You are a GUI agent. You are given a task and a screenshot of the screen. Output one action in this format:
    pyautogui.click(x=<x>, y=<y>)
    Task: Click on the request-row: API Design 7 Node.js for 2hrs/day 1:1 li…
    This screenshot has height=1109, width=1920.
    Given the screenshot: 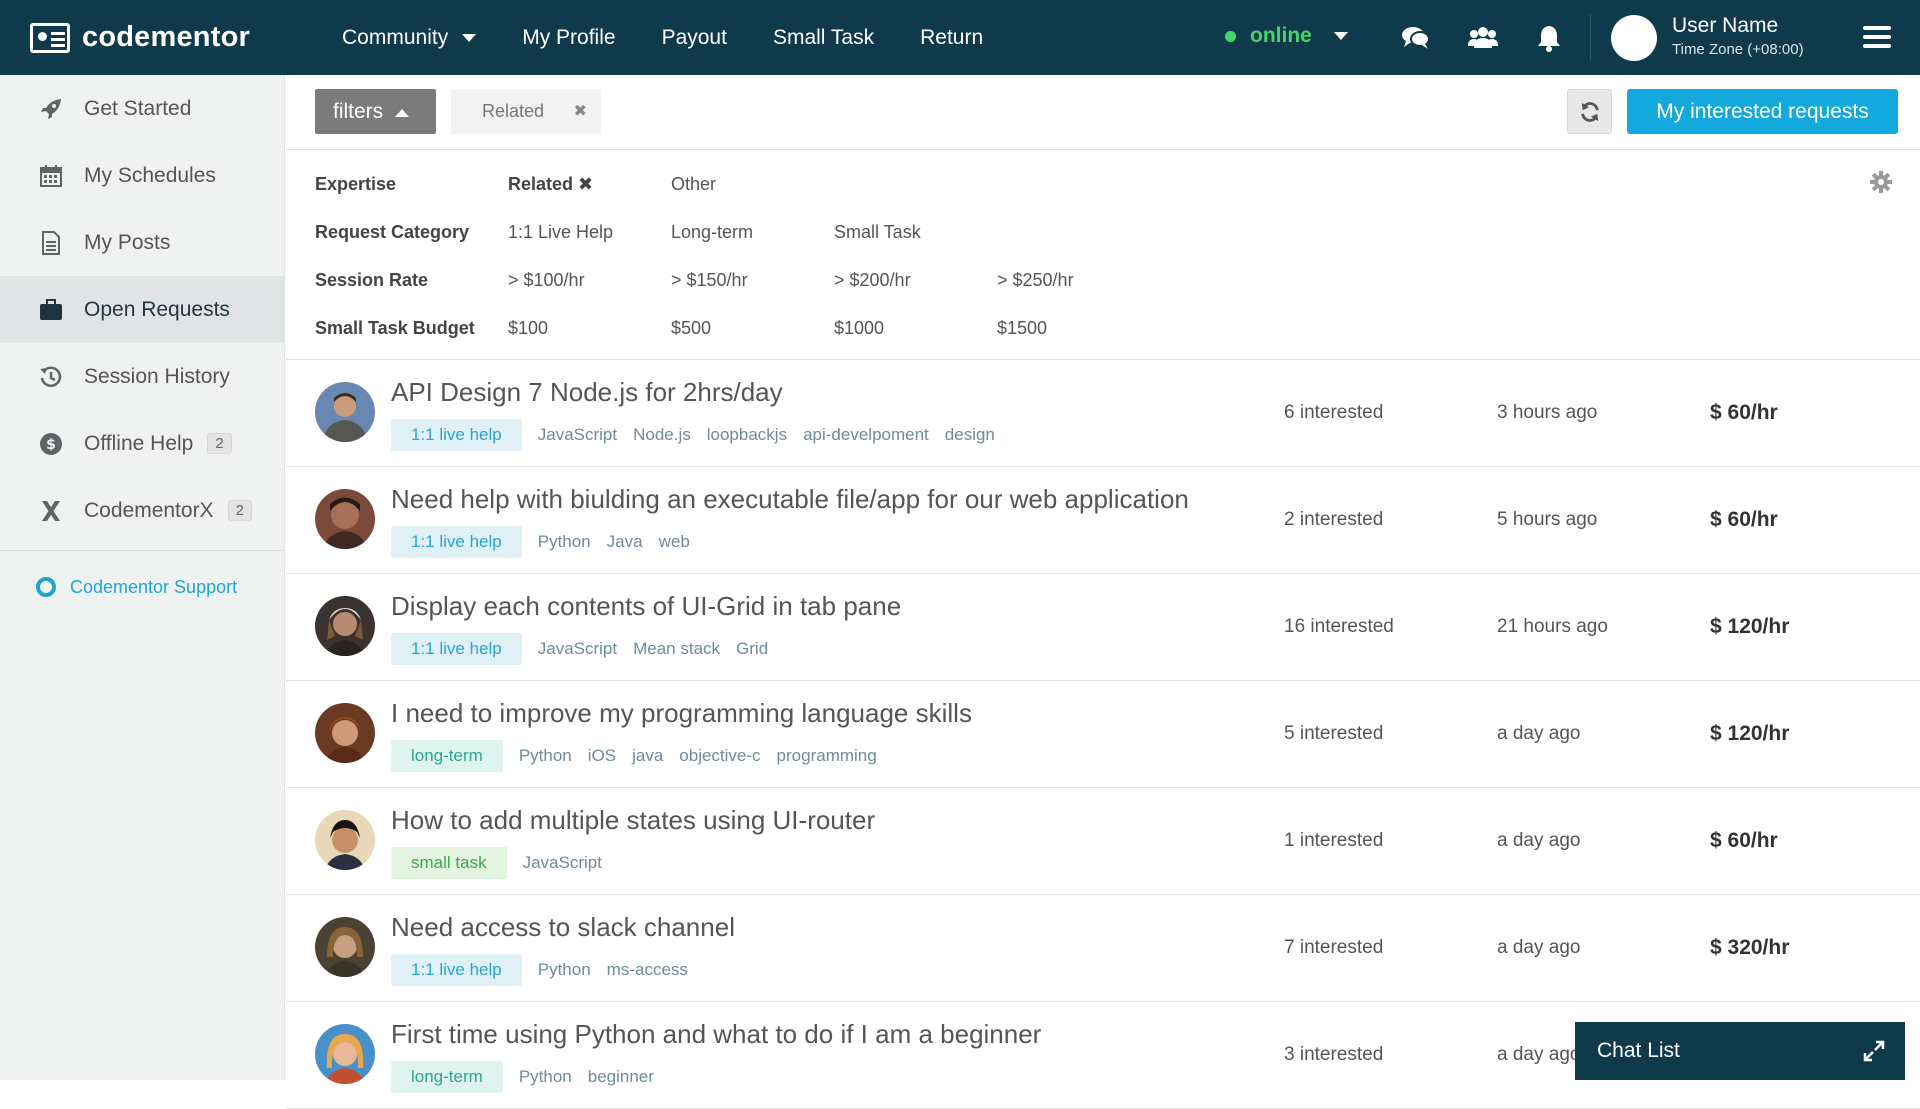 What is the action you would take?
    pyautogui.click(x=1103, y=413)
    